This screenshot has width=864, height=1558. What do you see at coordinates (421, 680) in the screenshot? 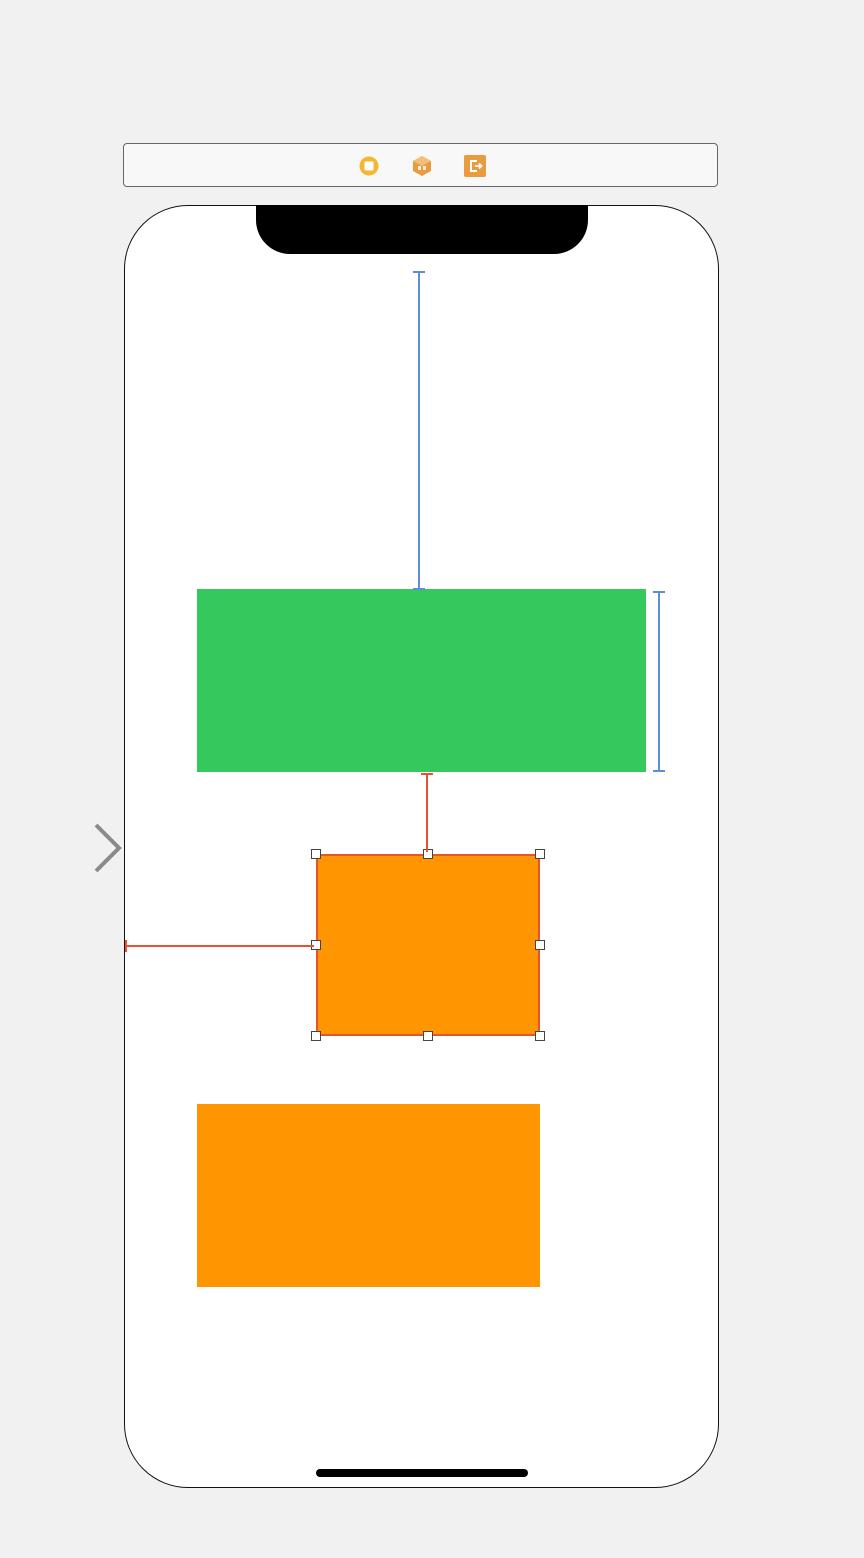
I see `green-view` at bounding box center [421, 680].